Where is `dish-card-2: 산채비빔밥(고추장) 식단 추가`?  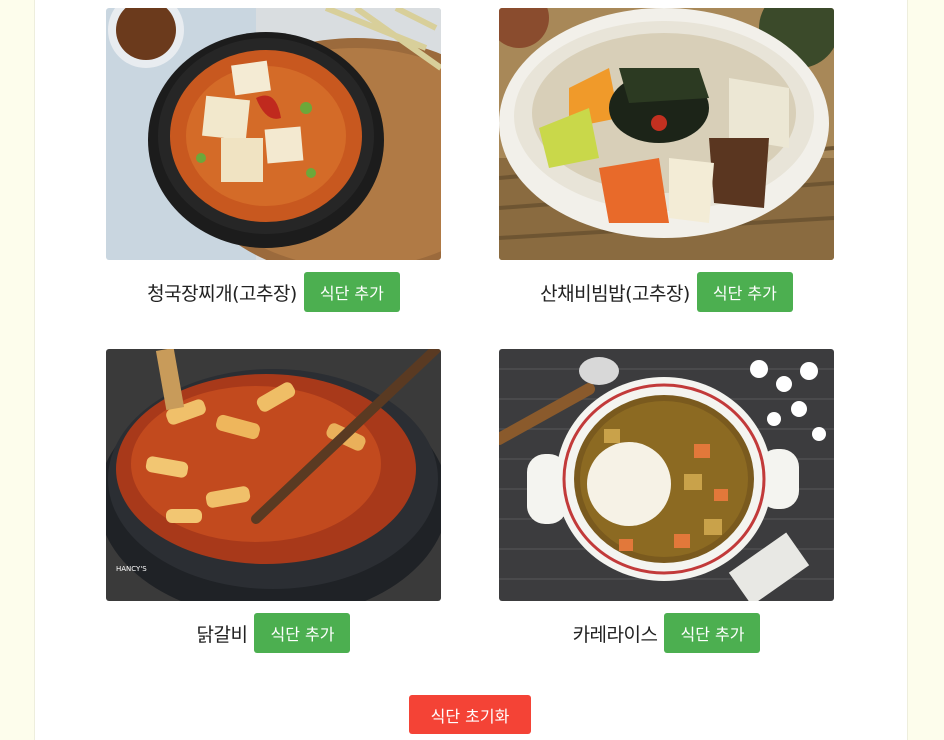
dish-card-2: 산채비빔밥(고추장) 식단 추가 is located at coordinates (666, 160).